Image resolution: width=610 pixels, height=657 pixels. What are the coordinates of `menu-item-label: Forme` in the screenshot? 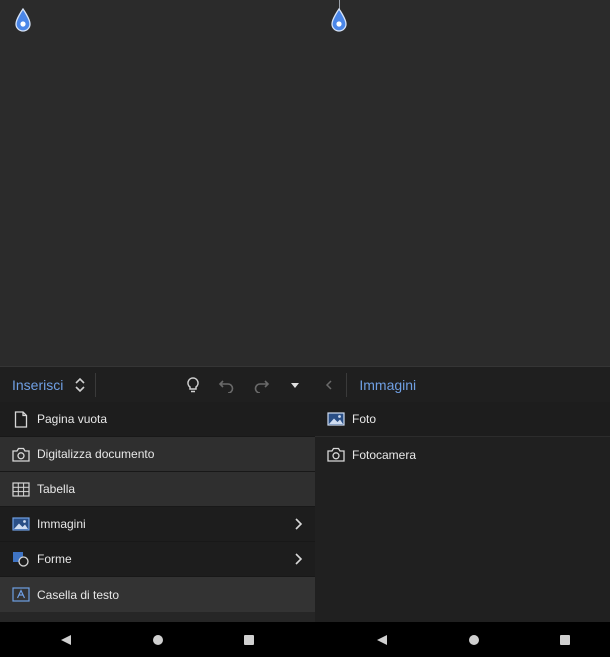 It's located at (54, 559).